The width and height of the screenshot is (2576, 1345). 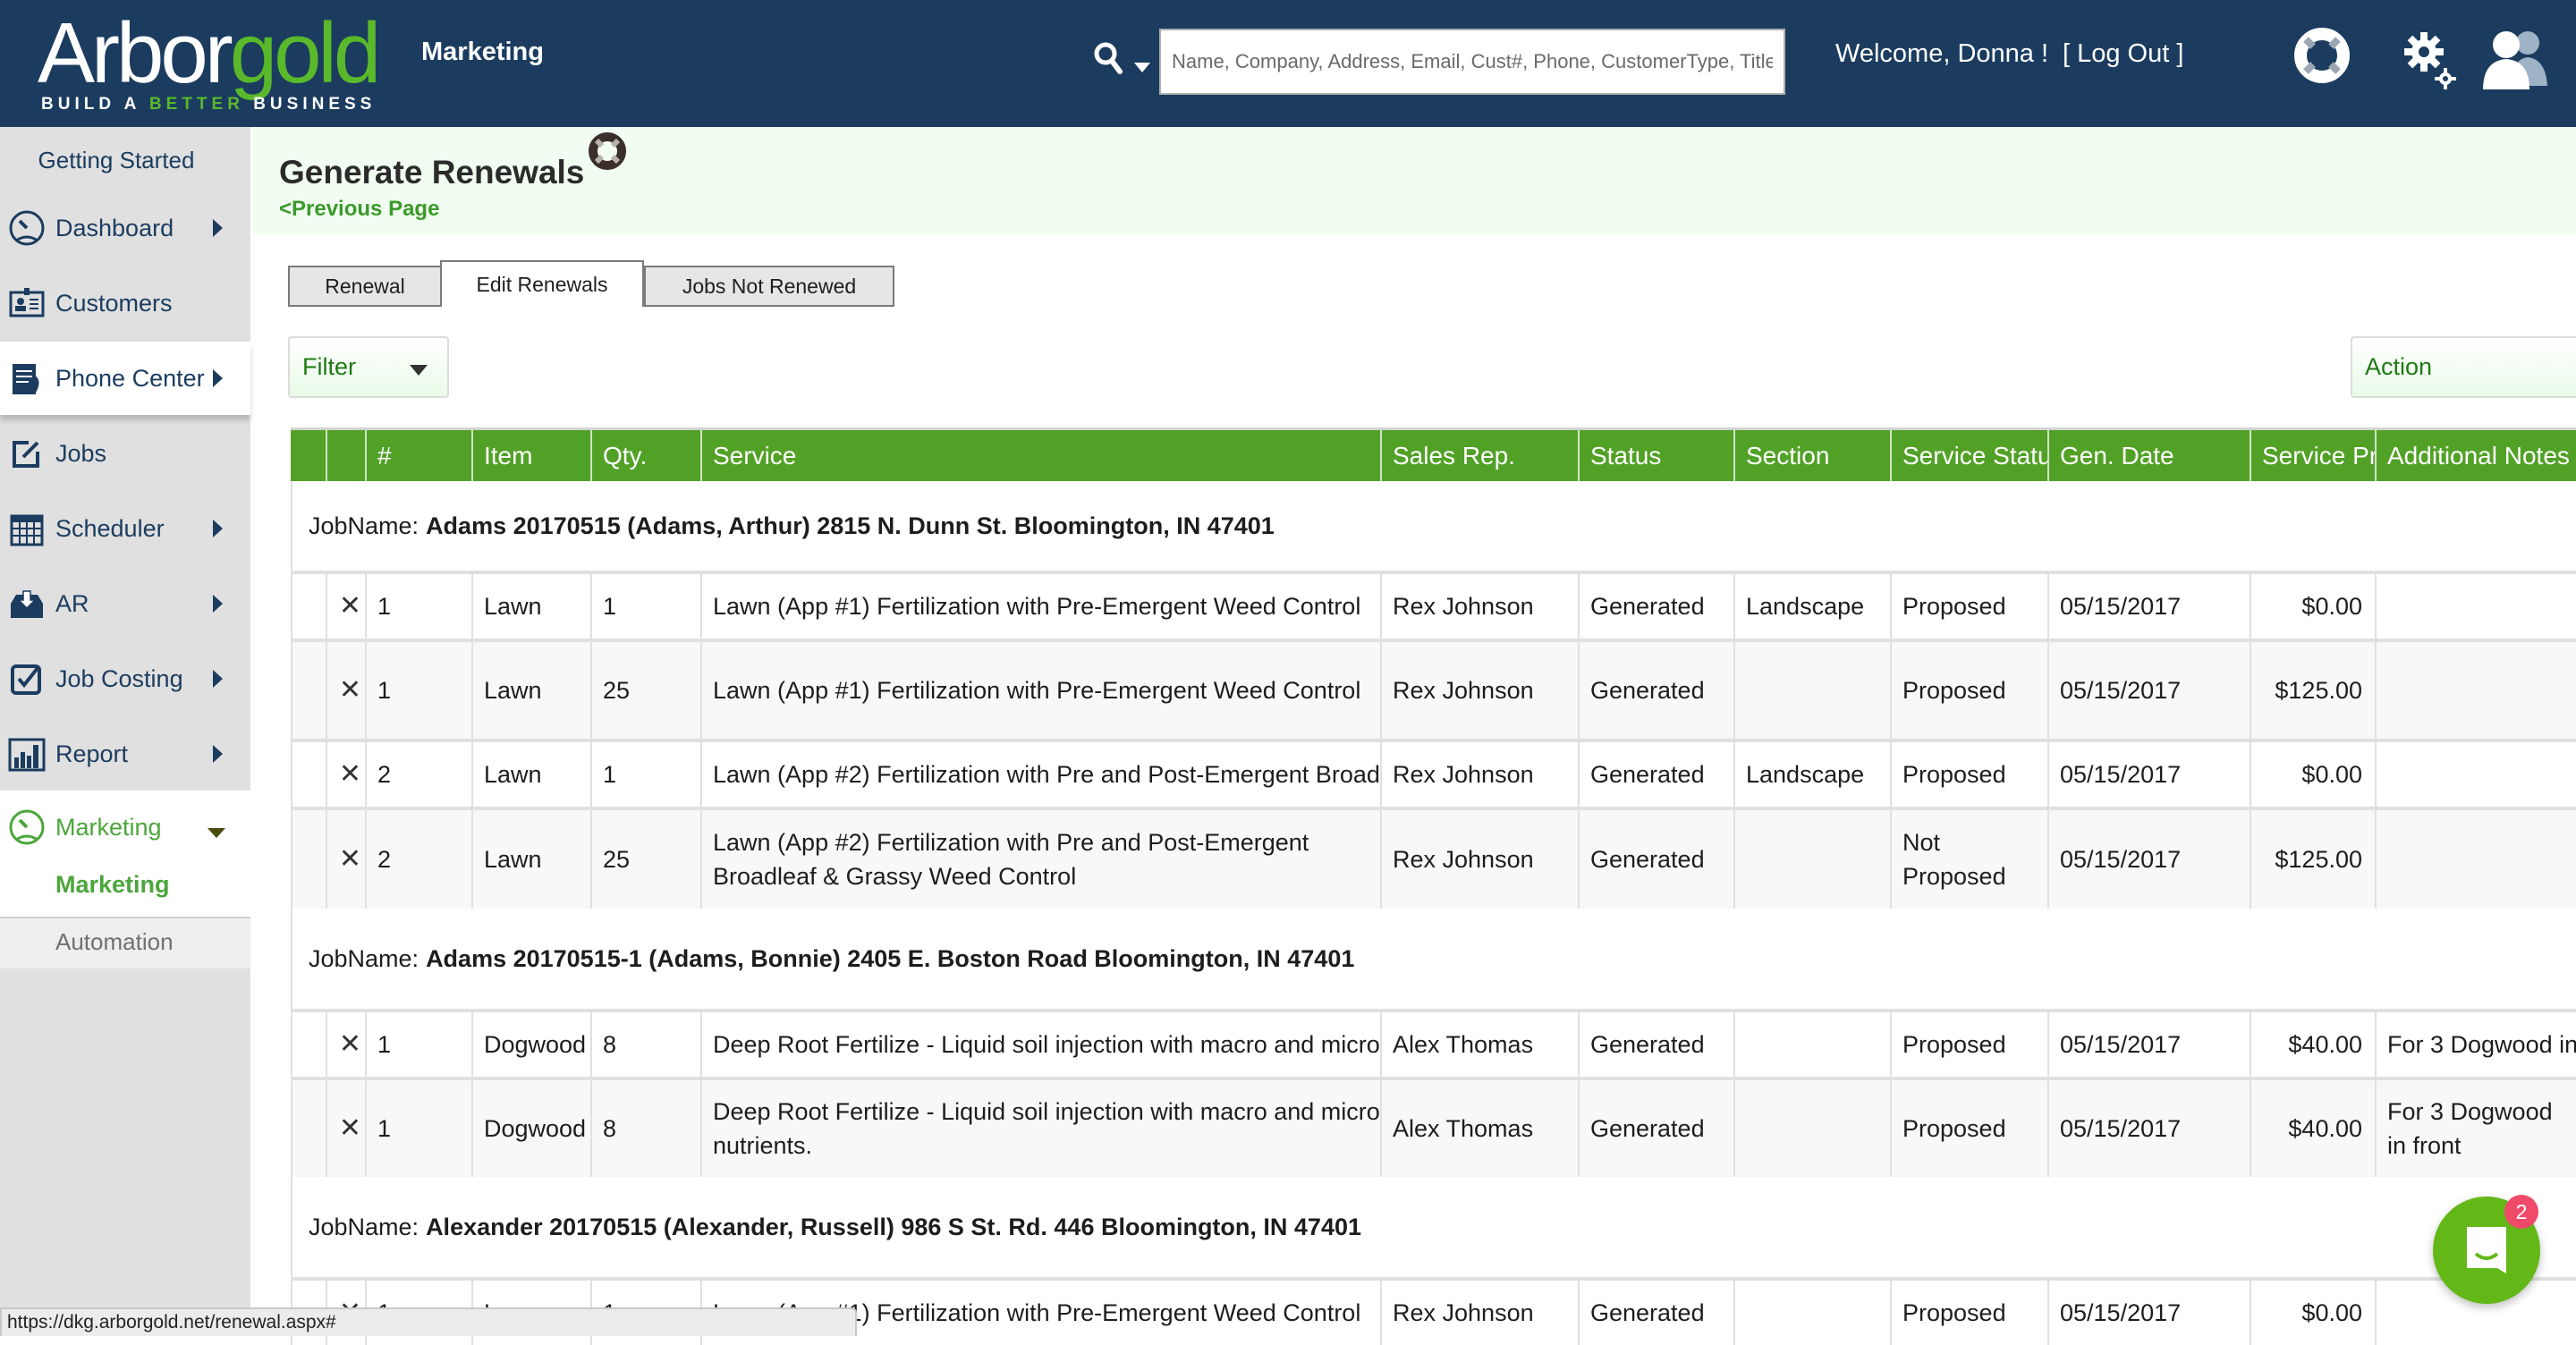 What do you see at coordinates (418, 690) in the screenshot?
I see `cell-num: 1` at bounding box center [418, 690].